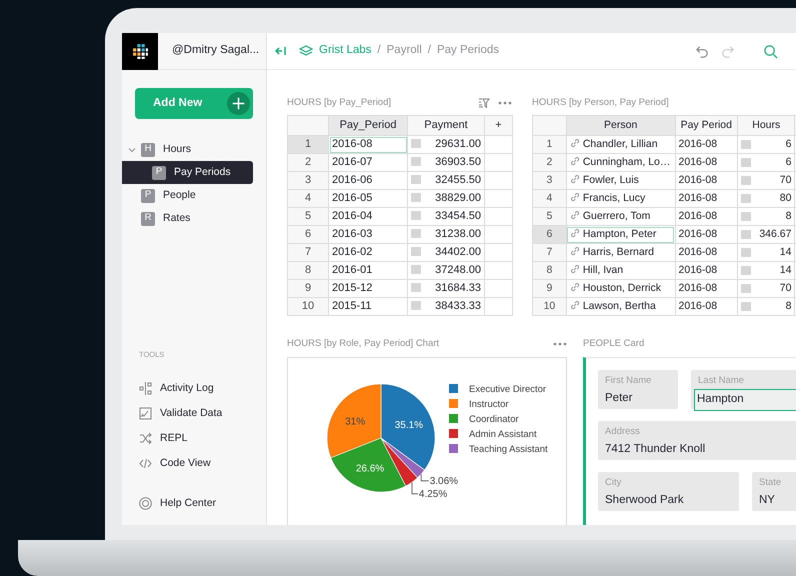  What do you see at coordinates (368, 289) in the screenshot?
I see `table-cell: 2015-12` at bounding box center [368, 289].